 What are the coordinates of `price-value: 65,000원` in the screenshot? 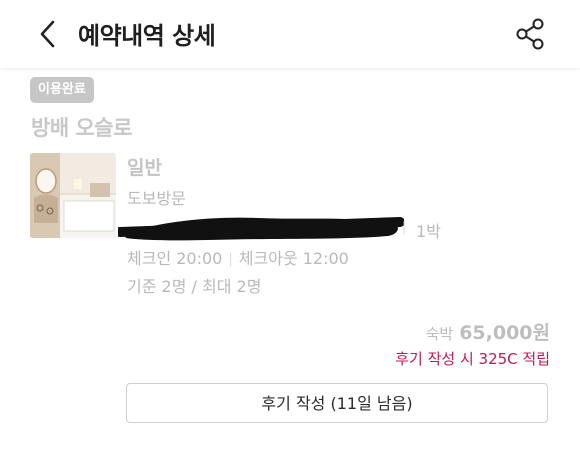 It's located at (504, 333).